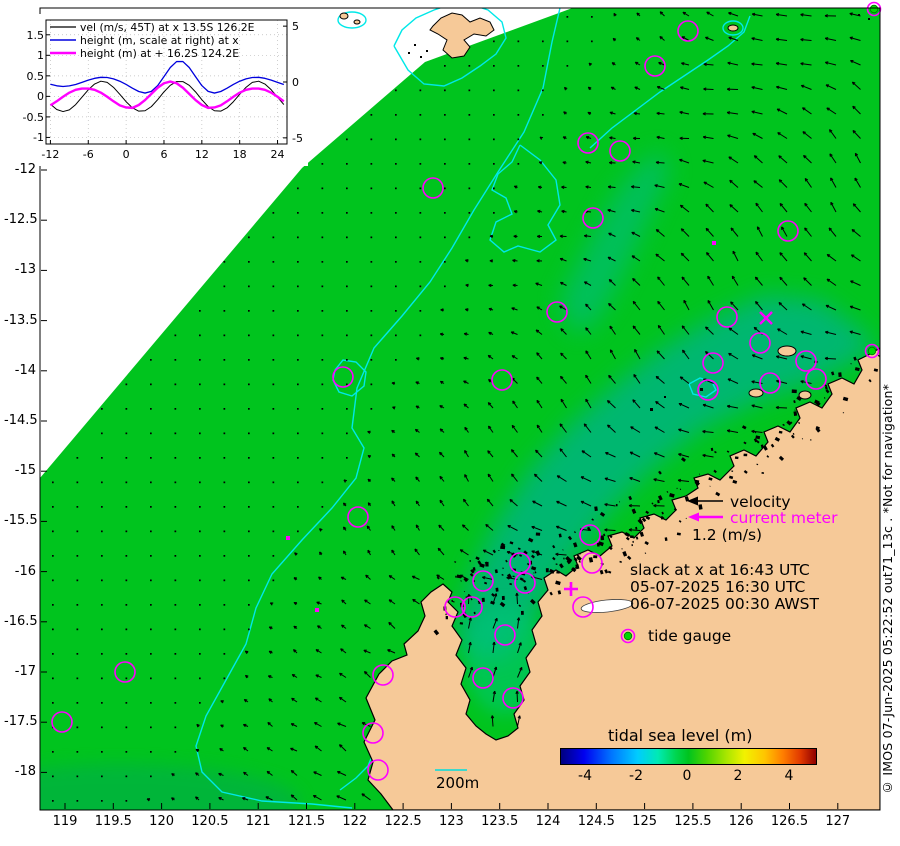  Describe the element at coordinates (126, 154) in the screenshot. I see `inset-x-tick-label: 0` at that location.